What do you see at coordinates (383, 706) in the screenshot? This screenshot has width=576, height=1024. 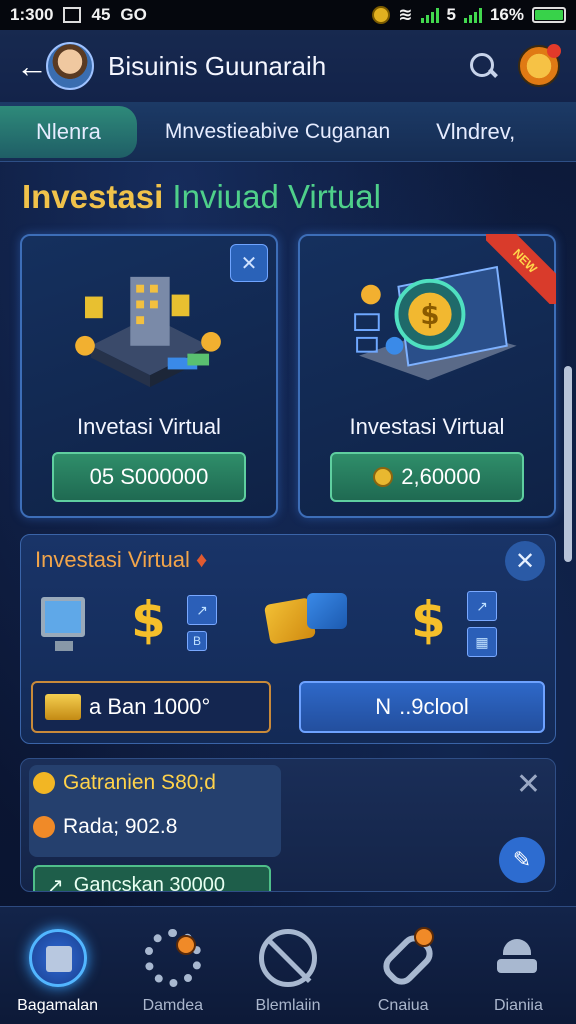 I see `school-icon: N` at bounding box center [383, 706].